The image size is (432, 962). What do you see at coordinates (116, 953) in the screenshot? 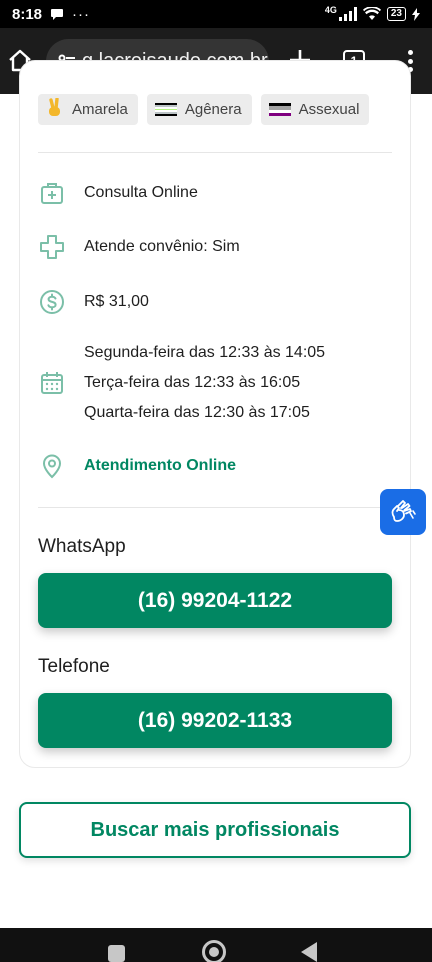
I see `recents-button` at bounding box center [116, 953].